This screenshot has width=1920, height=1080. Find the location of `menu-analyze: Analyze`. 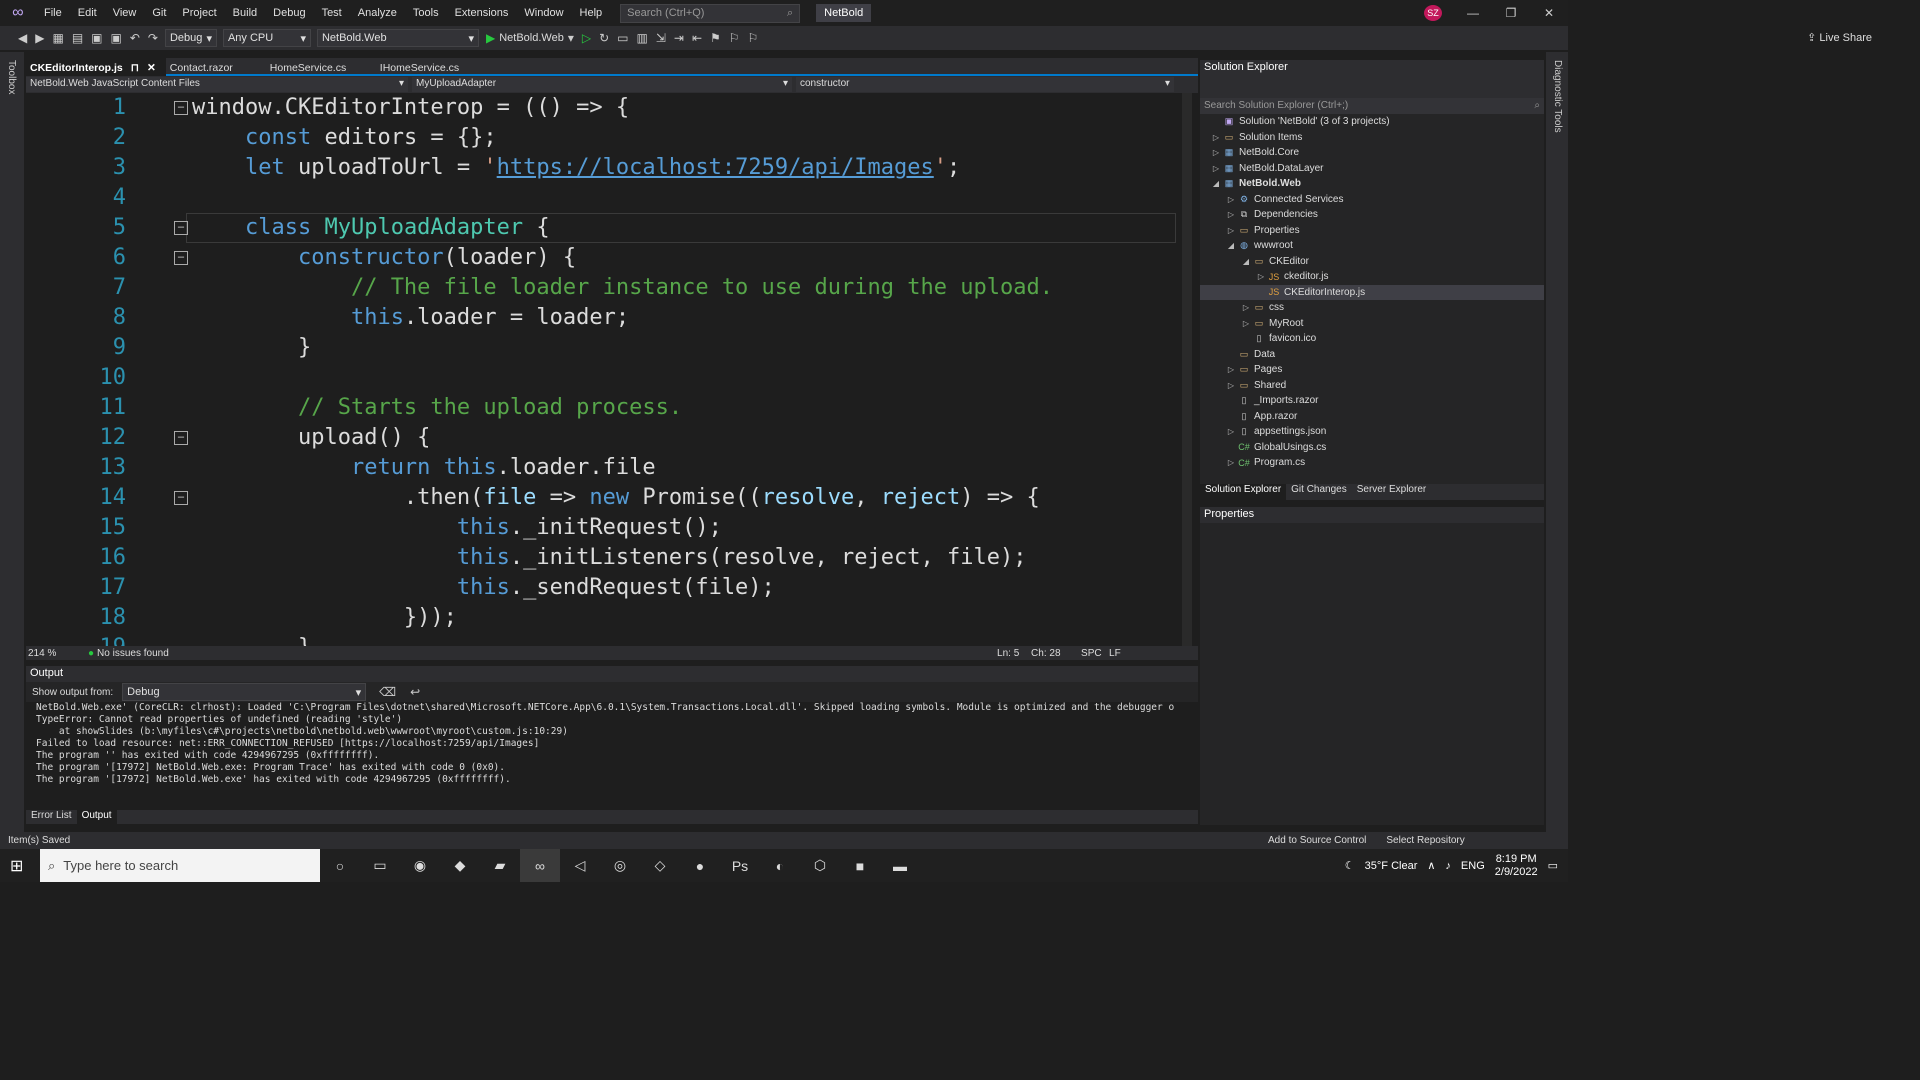

menu-analyze: Analyze is located at coordinates (377, 13).